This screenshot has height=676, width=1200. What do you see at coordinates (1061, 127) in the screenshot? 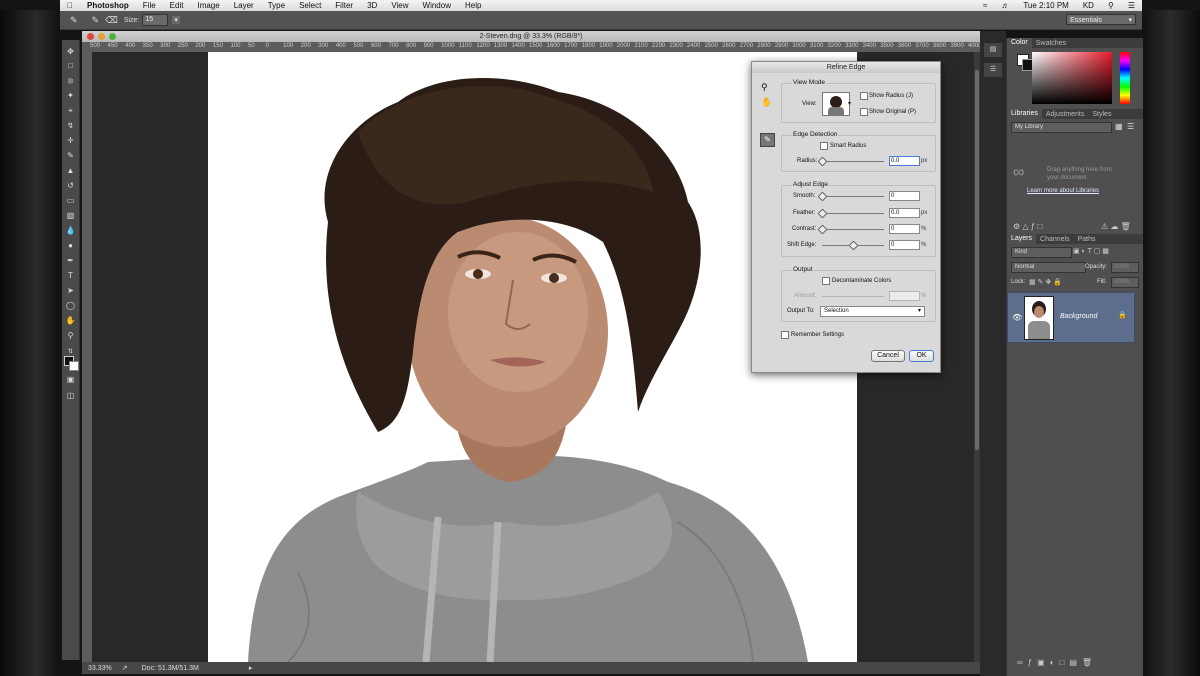
I see `library-select: My Library` at bounding box center [1061, 127].